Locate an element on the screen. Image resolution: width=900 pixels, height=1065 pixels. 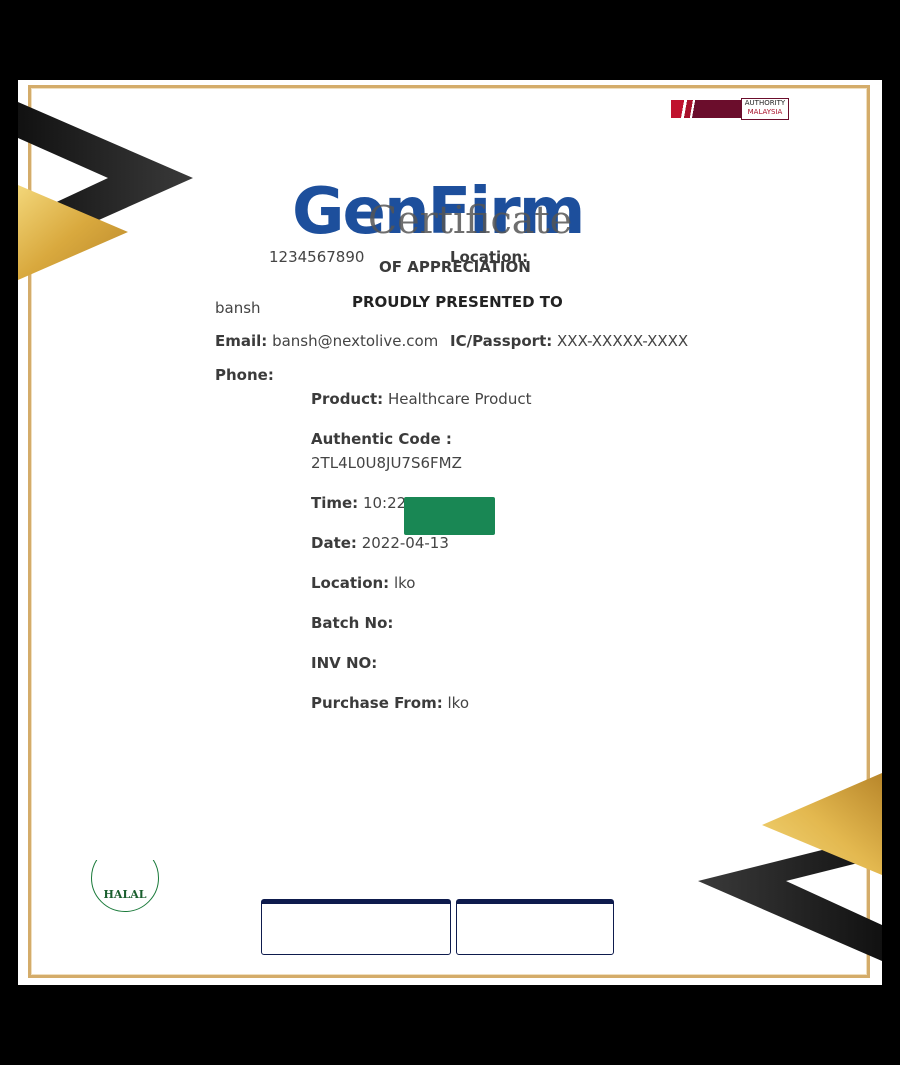
batch-row: Batch No: is located at coordinates (352, 623).